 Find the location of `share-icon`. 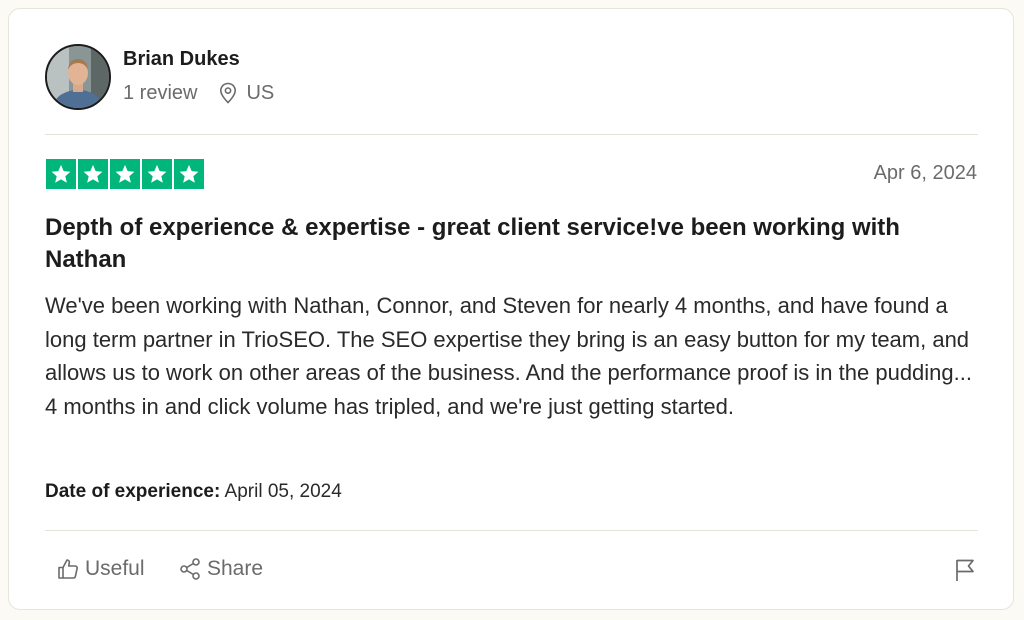

share-icon is located at coordinates (190, 569).